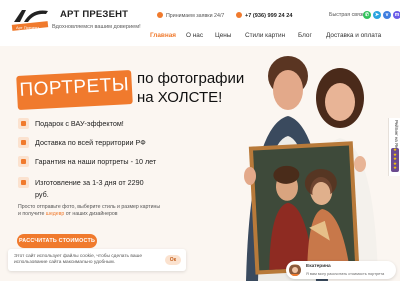 Image resolution: width=400 pixels, height=281 pixels. Describe the element at coordinates (367, 15) in the screenshot. I see `whatsapp-icon: ✆` at that location.